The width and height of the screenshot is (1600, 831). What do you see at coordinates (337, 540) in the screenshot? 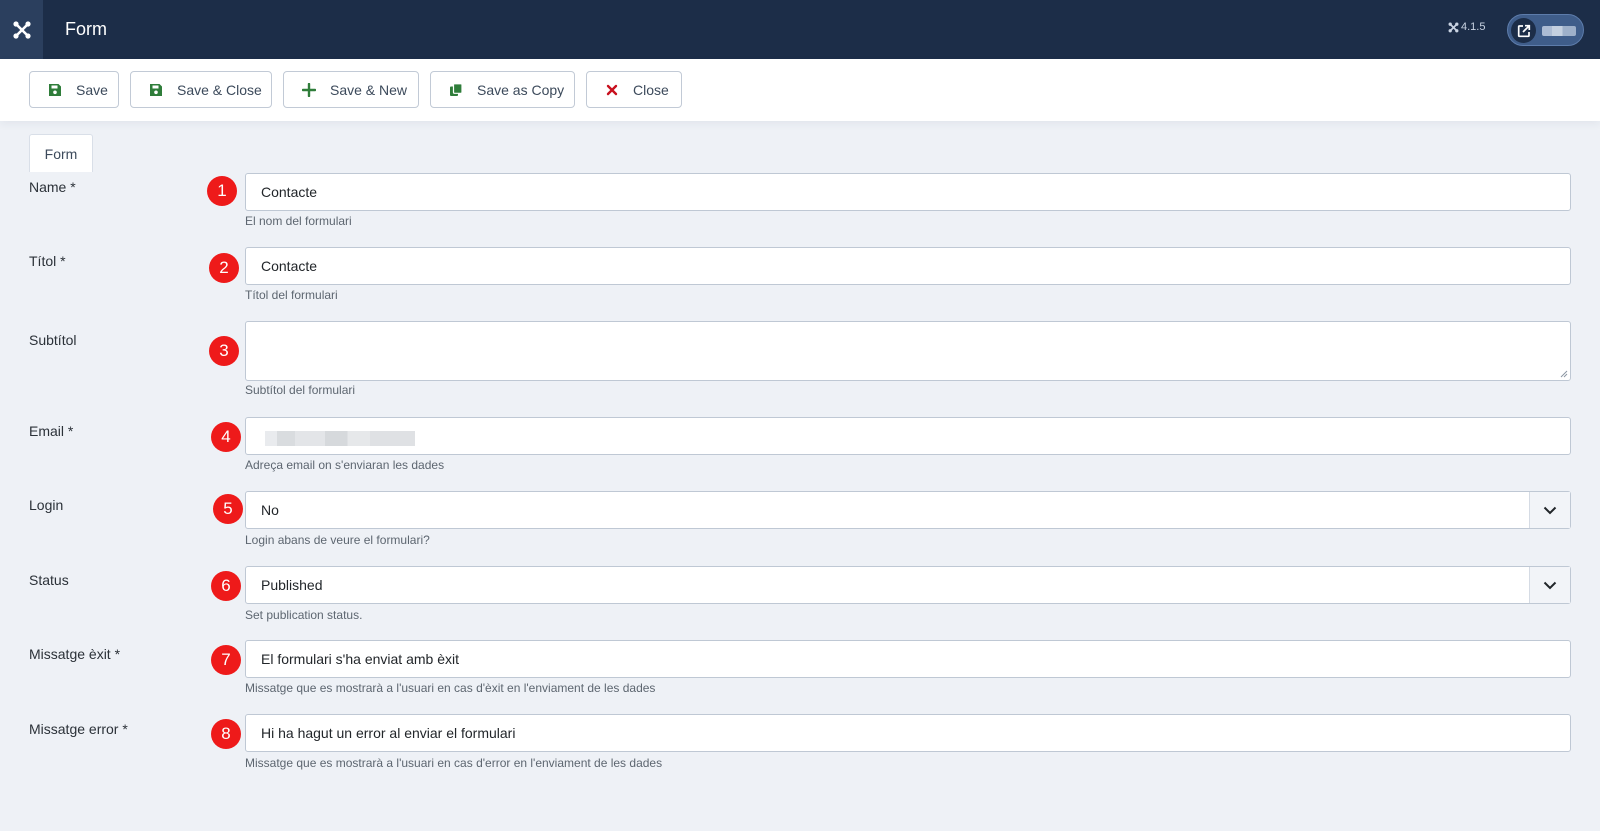
I see `login-help: Login abans de veure el formulari?` at bounding box center [337, 540].